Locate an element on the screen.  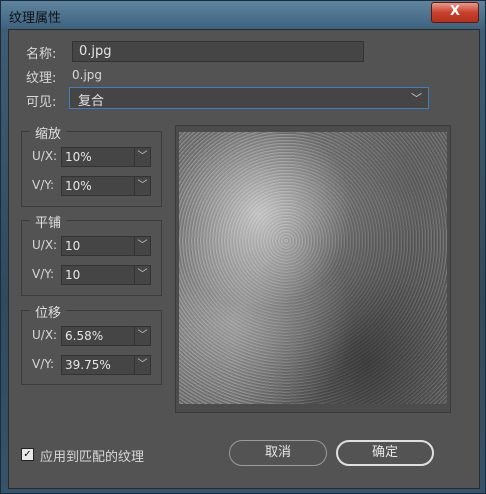
apply-matching-checkbox: ✓ is located at coordinates (27, 454).